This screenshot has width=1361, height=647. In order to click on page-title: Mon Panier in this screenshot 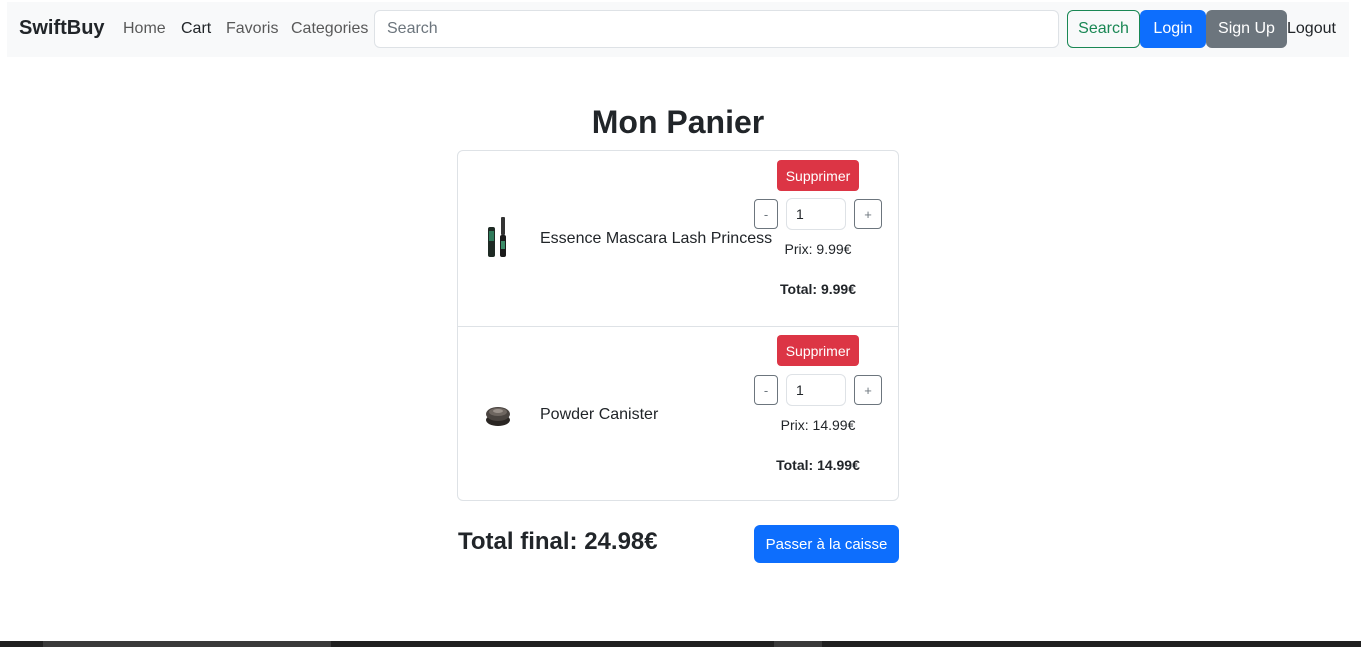, I will do `click(678, 122)`.